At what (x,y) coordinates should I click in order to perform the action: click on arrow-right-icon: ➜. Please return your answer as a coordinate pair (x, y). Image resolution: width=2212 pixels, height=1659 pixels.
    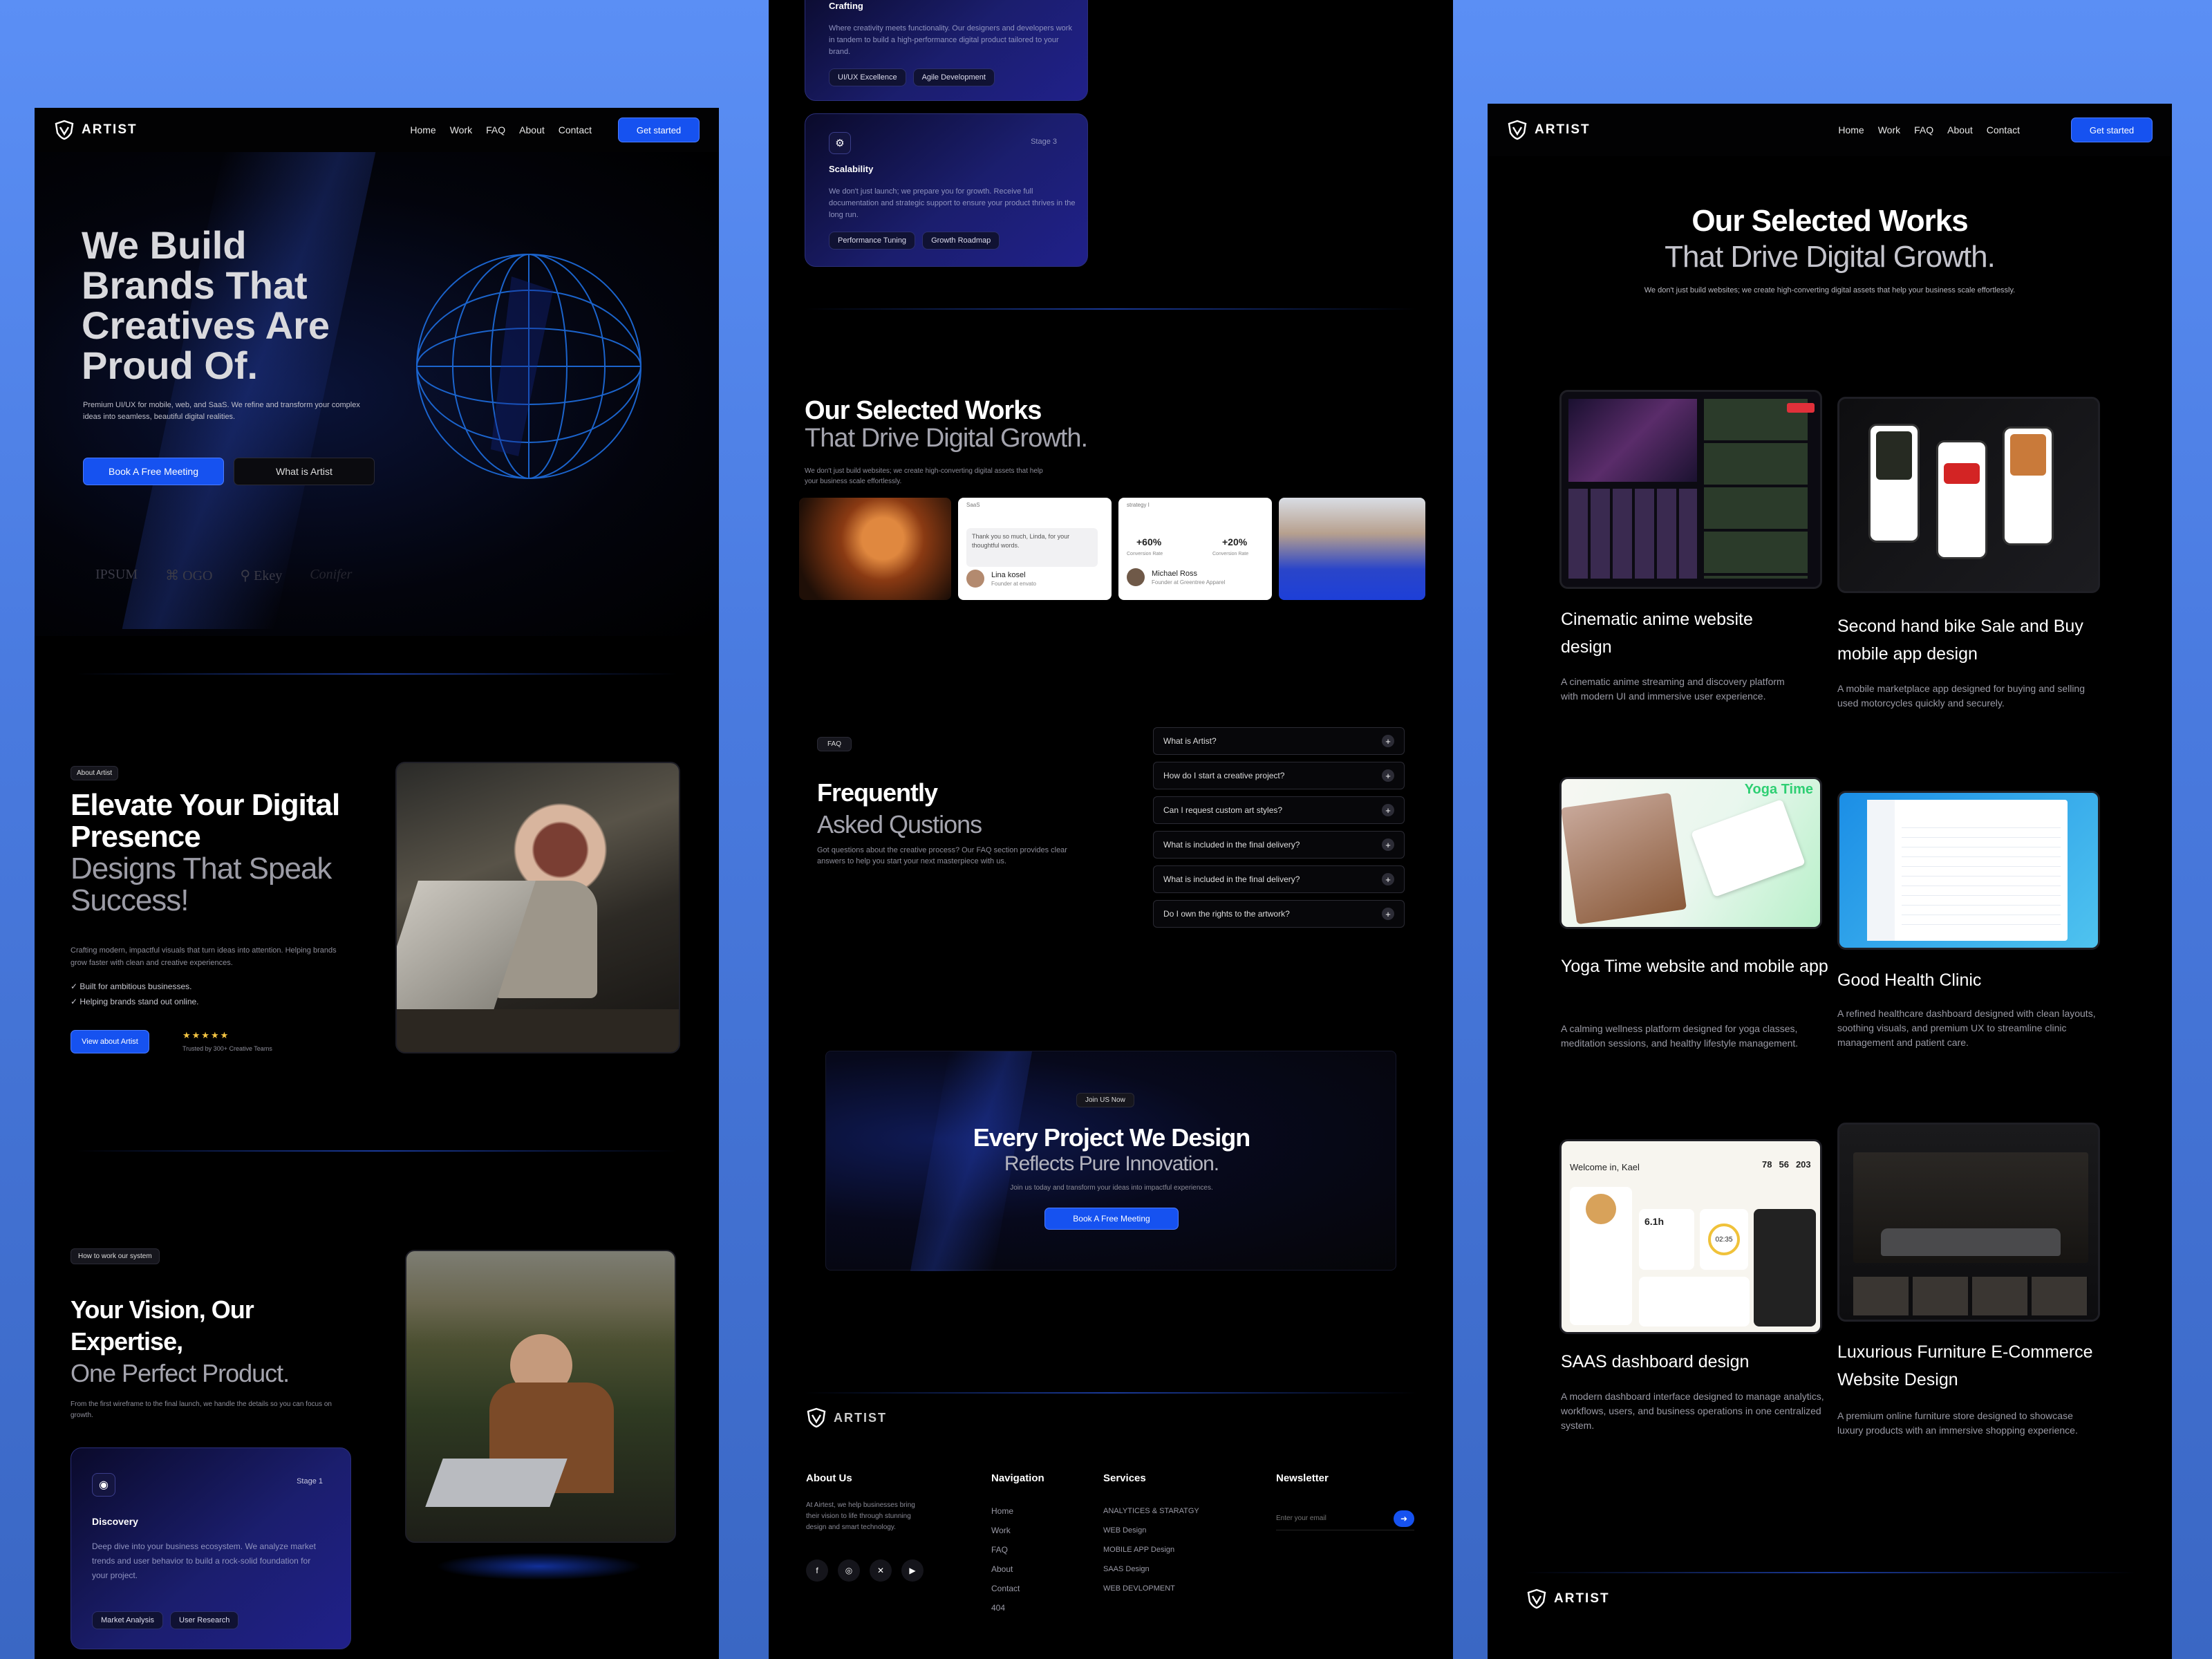
    Looking at the image, I should click on (1404, 1518).